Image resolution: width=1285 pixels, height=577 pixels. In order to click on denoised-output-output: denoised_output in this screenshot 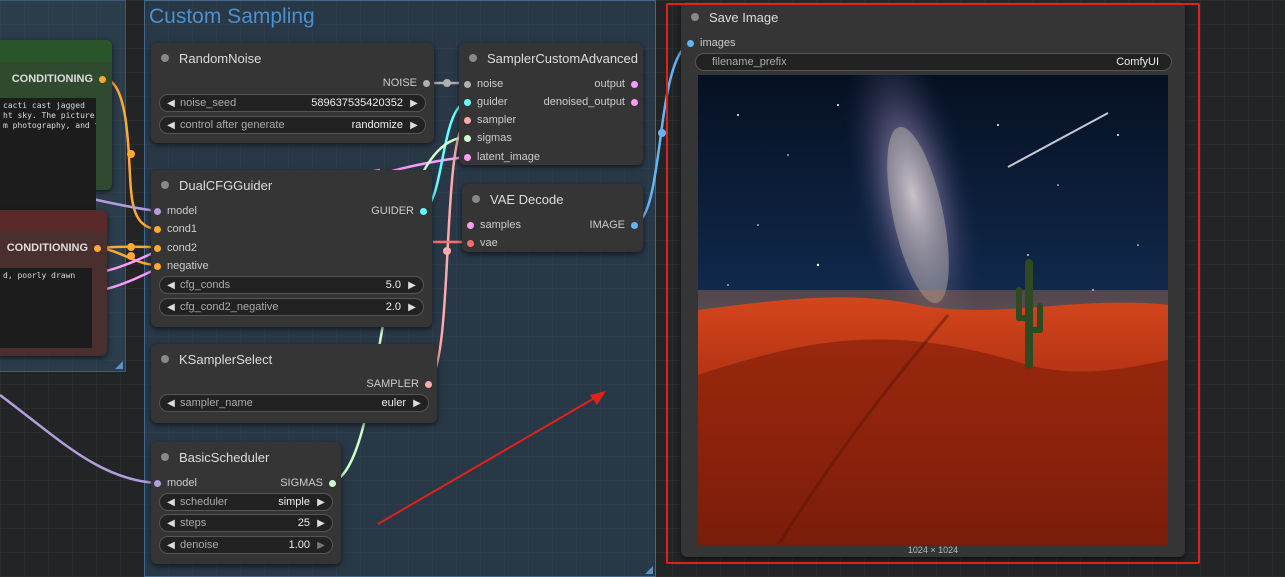, I will do `click(591, 102)`.